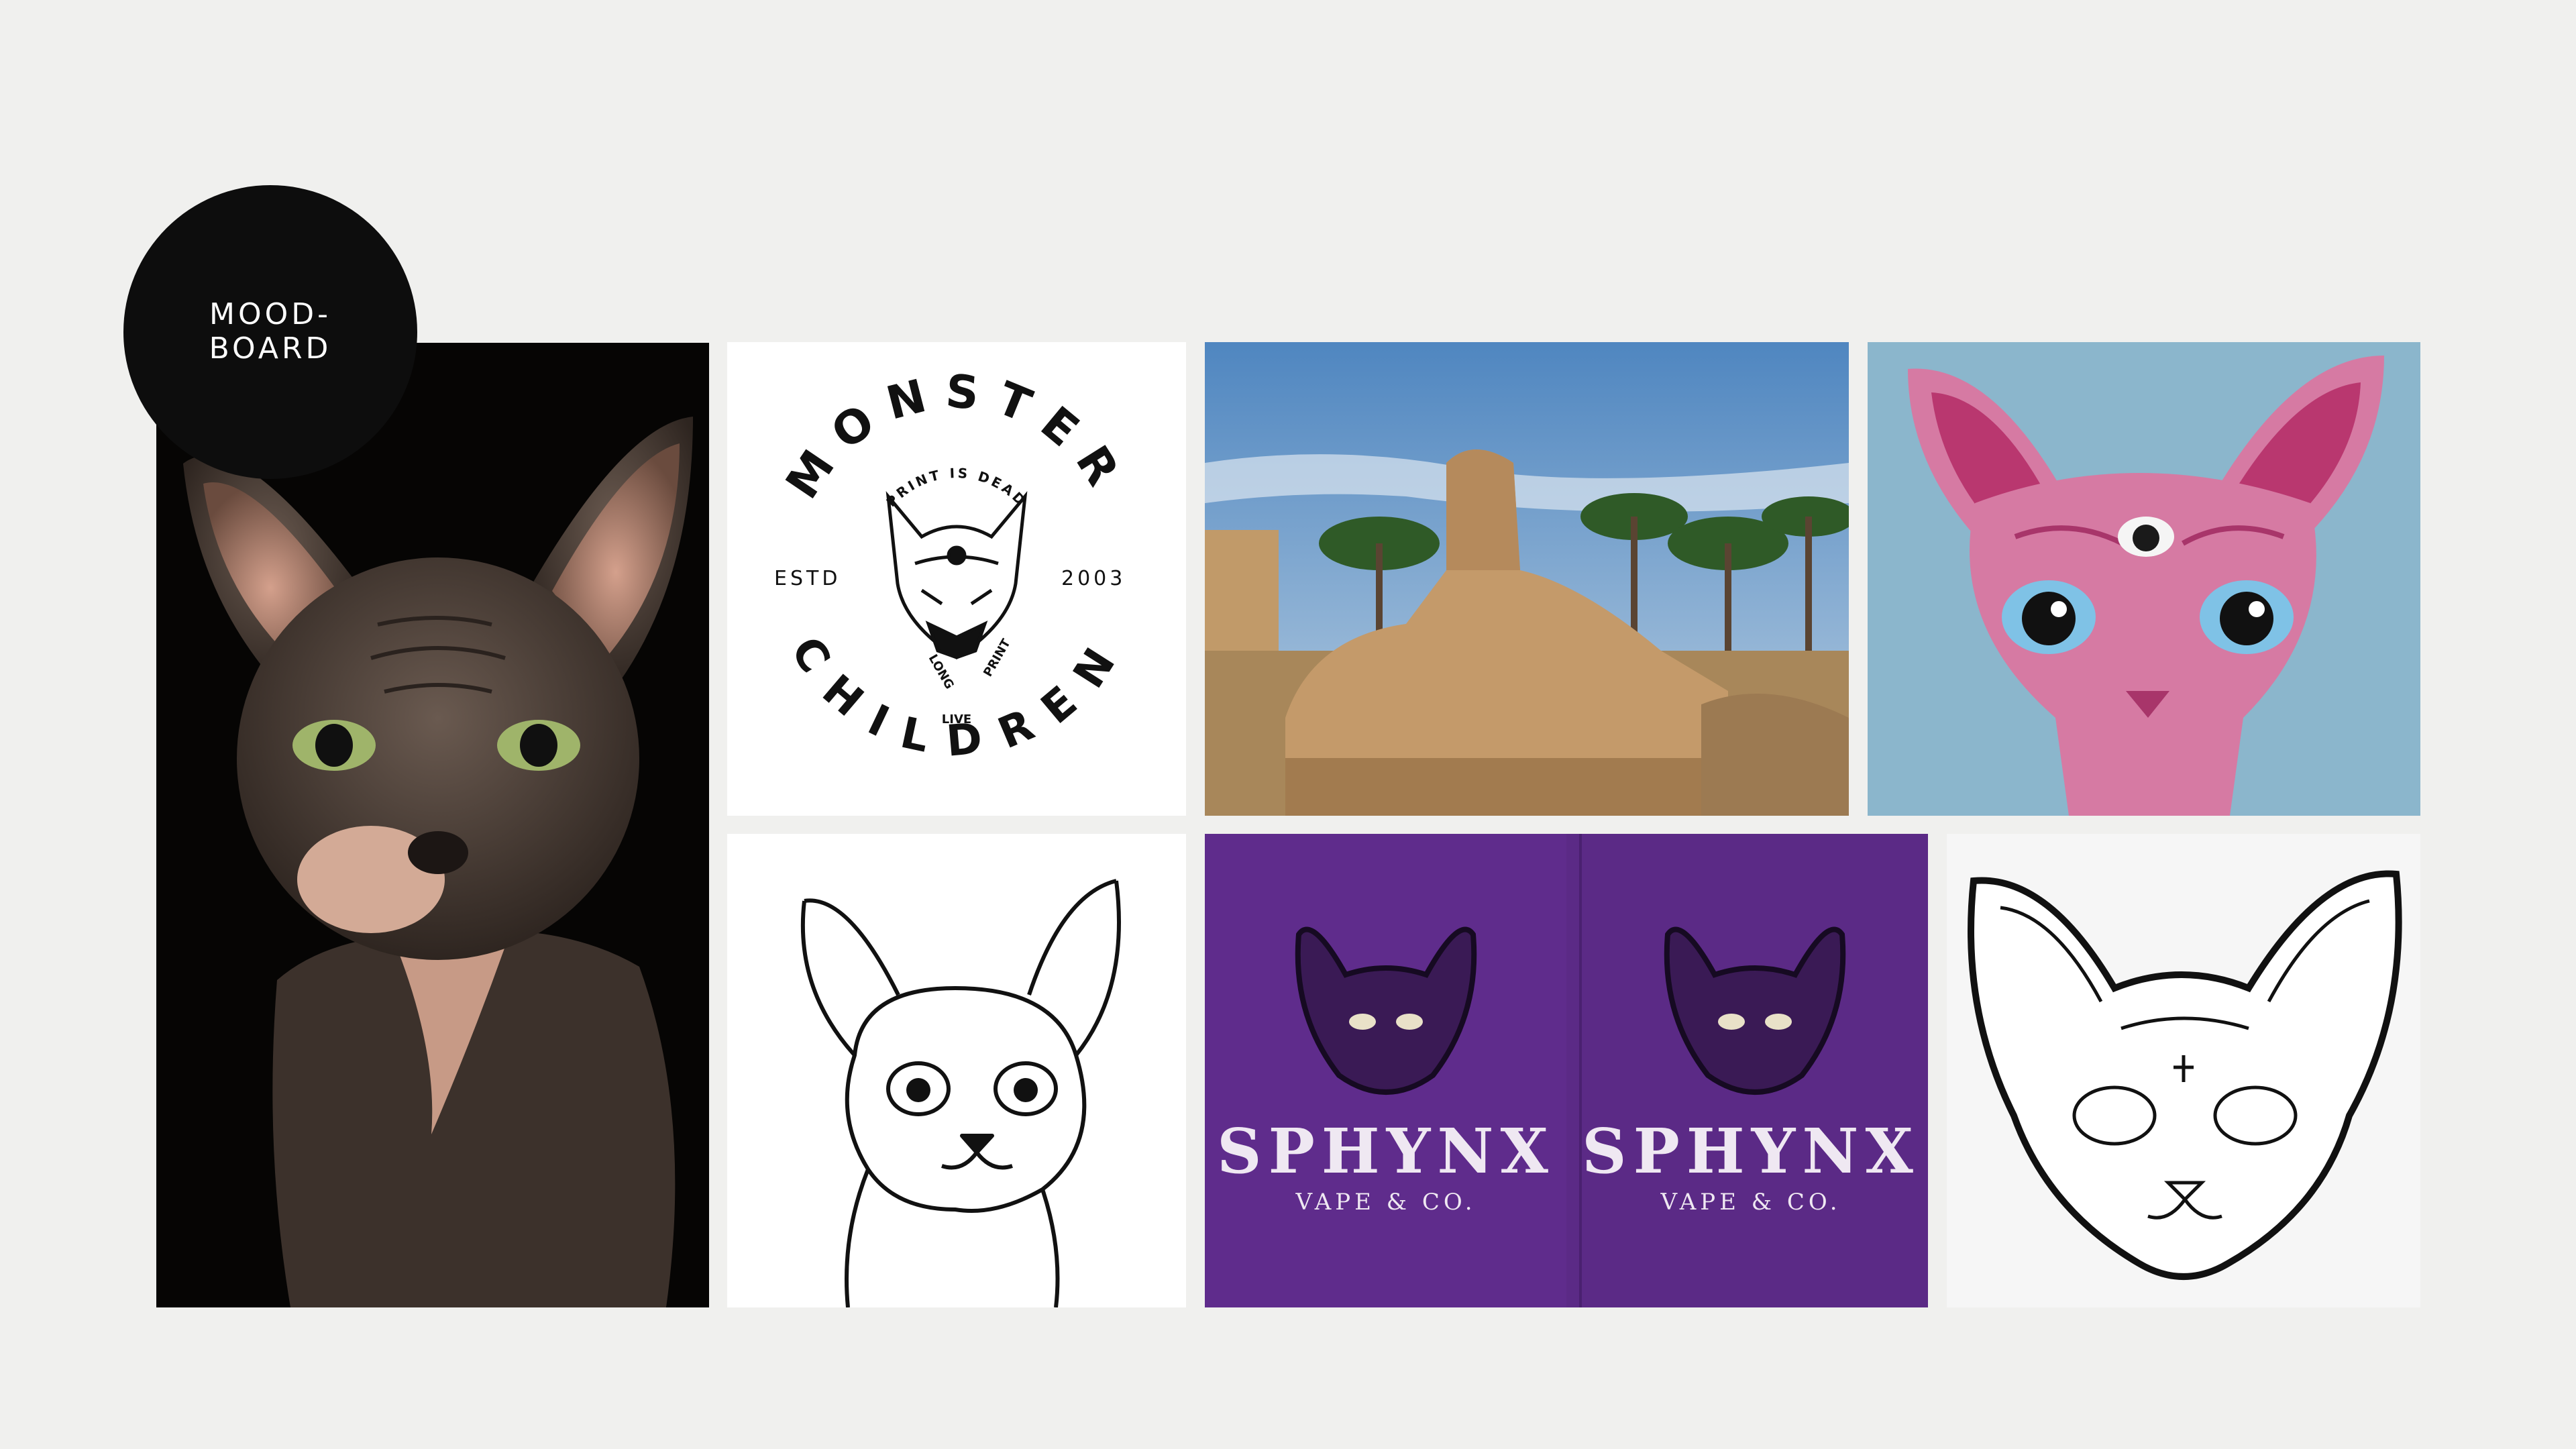  Describe the element at coordinates (949, 436) in the screenshot. I see `logo-top-word: MONSTER` at that location.